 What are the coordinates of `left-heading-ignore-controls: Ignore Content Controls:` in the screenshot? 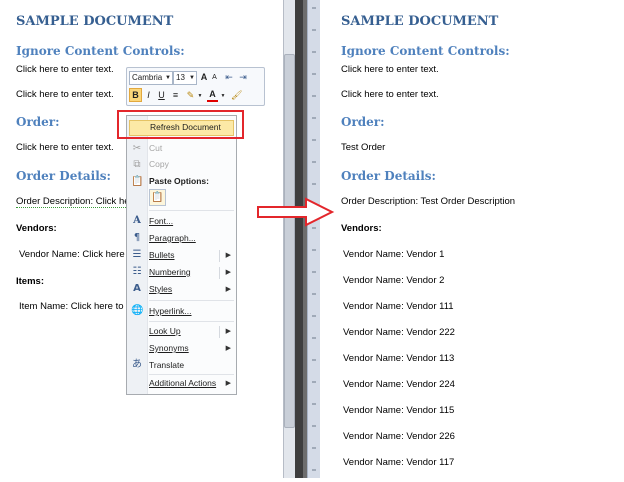 It's located at (100, 51).